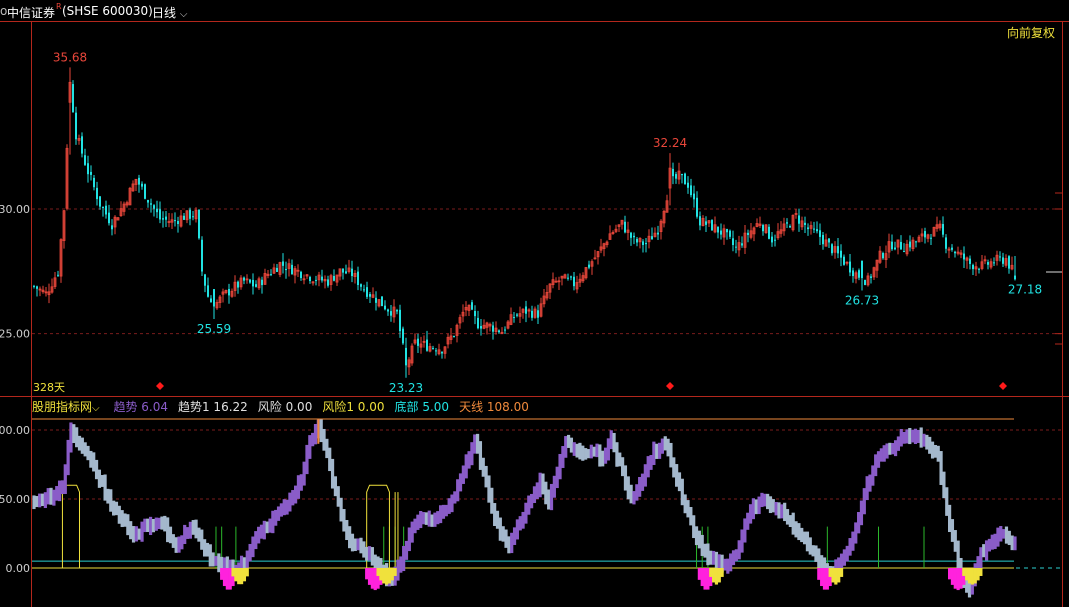  What do you see at coordinates (406, 388) in the screenshot?
I see `price-extreme-label: 23.23` at bounding box center [406, 388].